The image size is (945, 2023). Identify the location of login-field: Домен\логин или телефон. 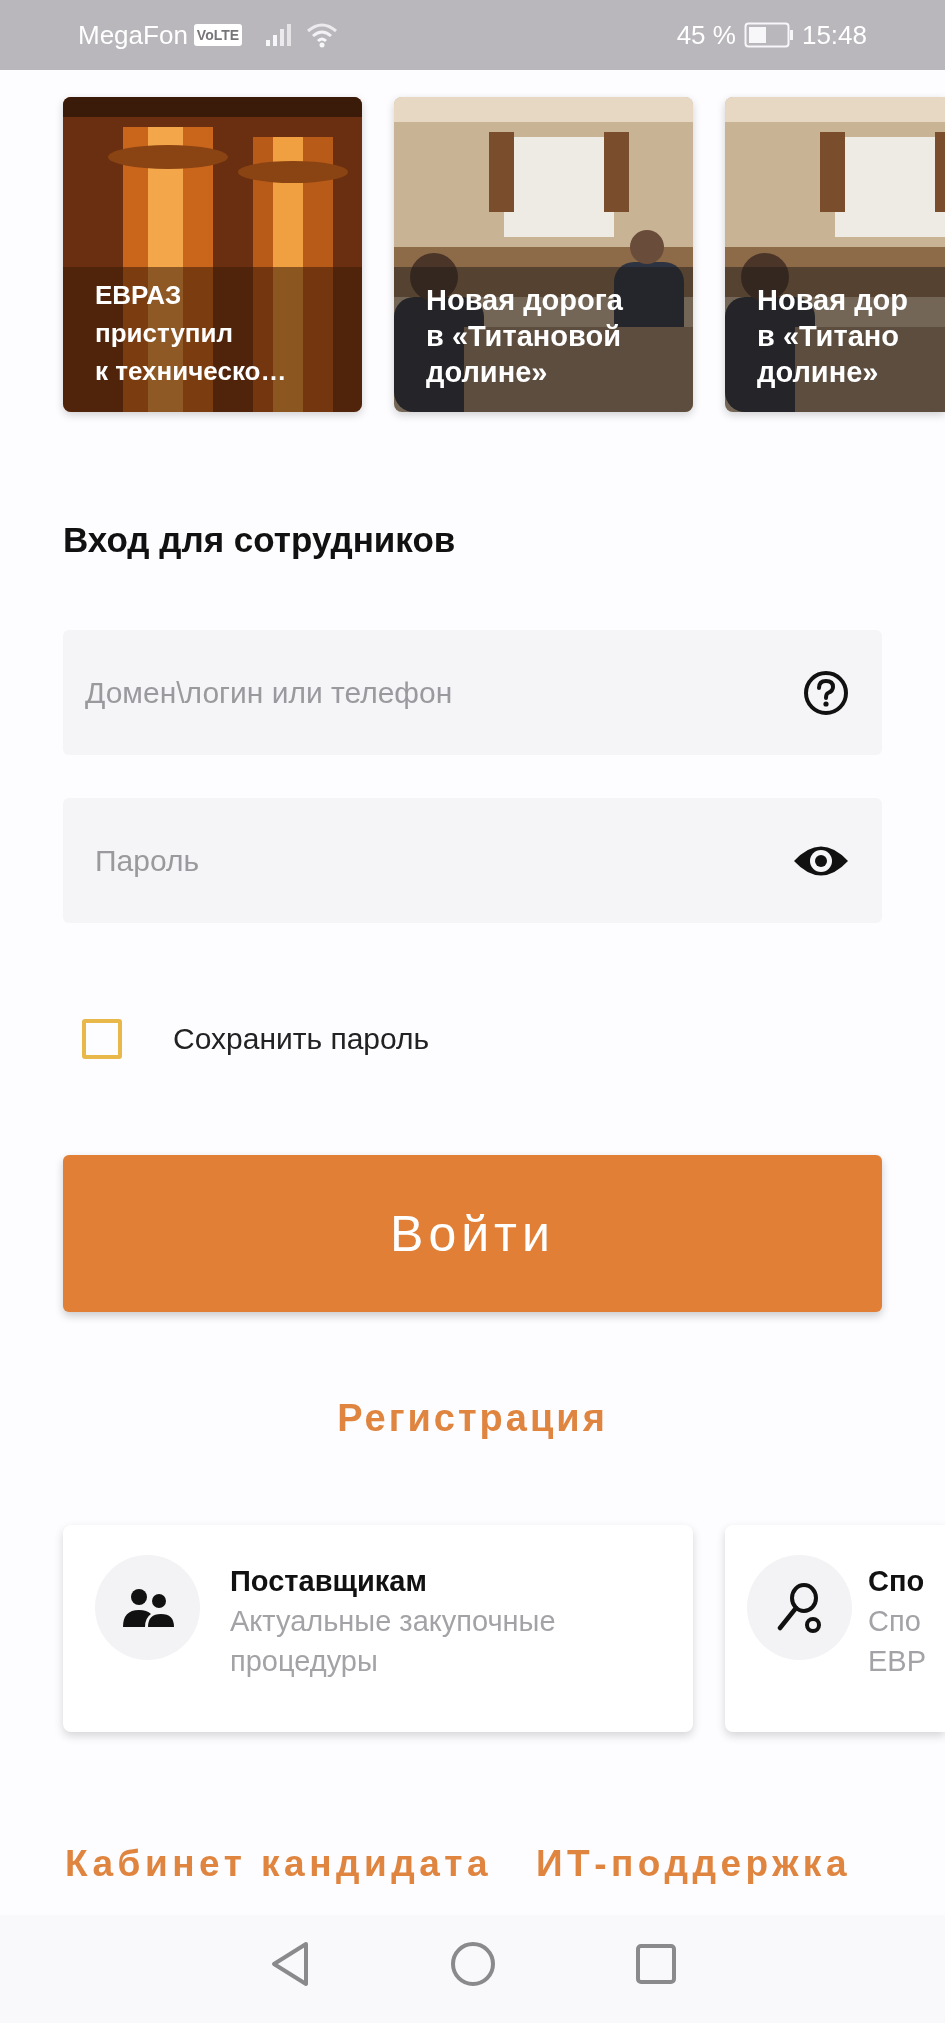
(472, 692).